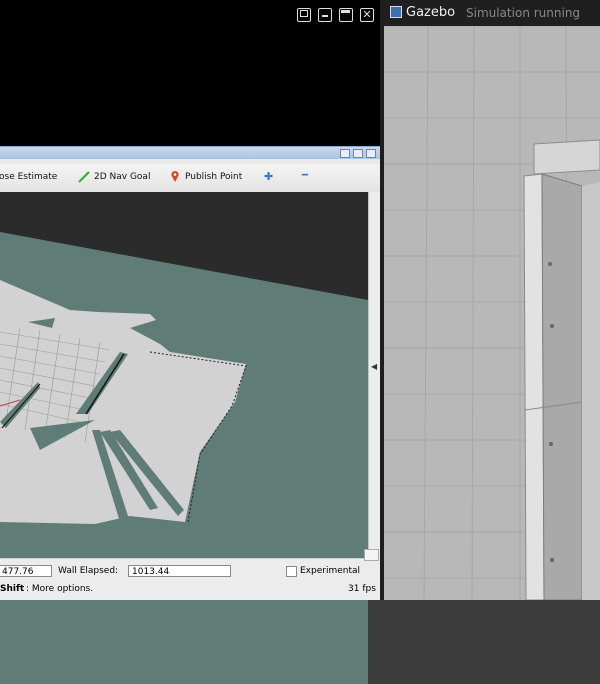  Describe the element at coordinates (175, 176) in the screenshot. I see `map-pin-icon` at that location.